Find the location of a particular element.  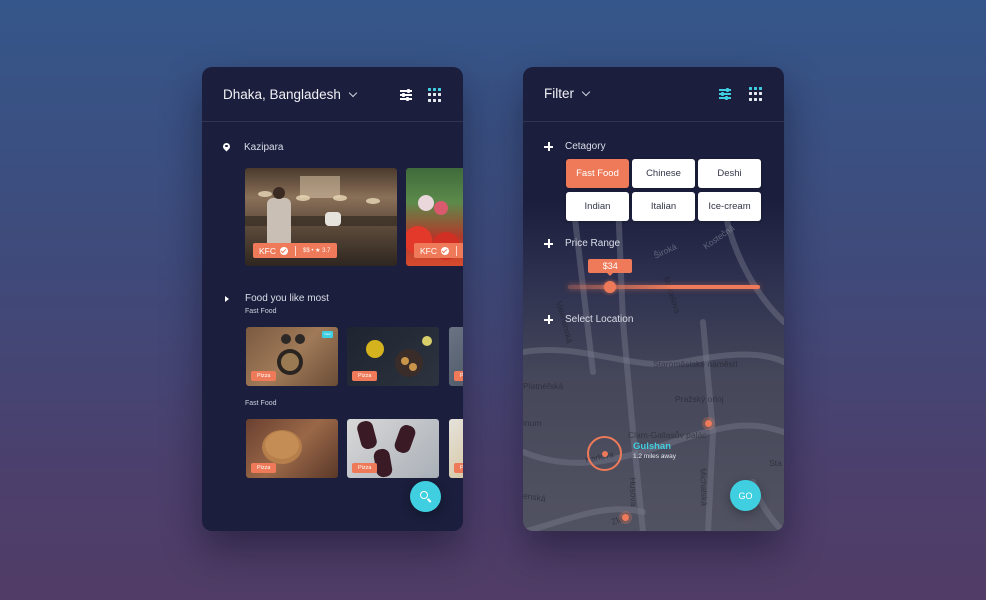

restaurant-tag: KFC $$ • ★ 3.7 is located at coordinates (295, 250).